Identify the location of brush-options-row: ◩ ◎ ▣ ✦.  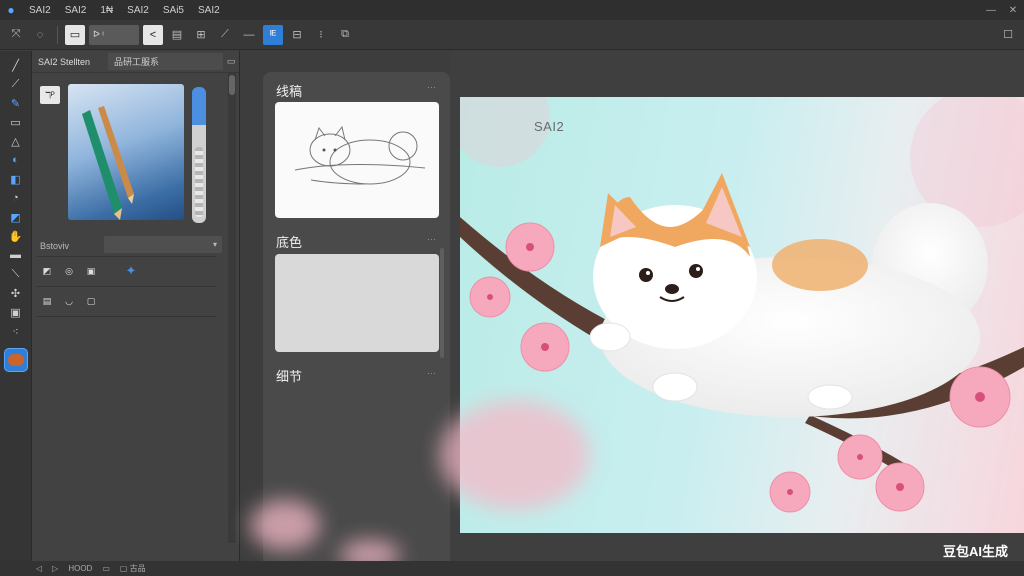
(130, 271).